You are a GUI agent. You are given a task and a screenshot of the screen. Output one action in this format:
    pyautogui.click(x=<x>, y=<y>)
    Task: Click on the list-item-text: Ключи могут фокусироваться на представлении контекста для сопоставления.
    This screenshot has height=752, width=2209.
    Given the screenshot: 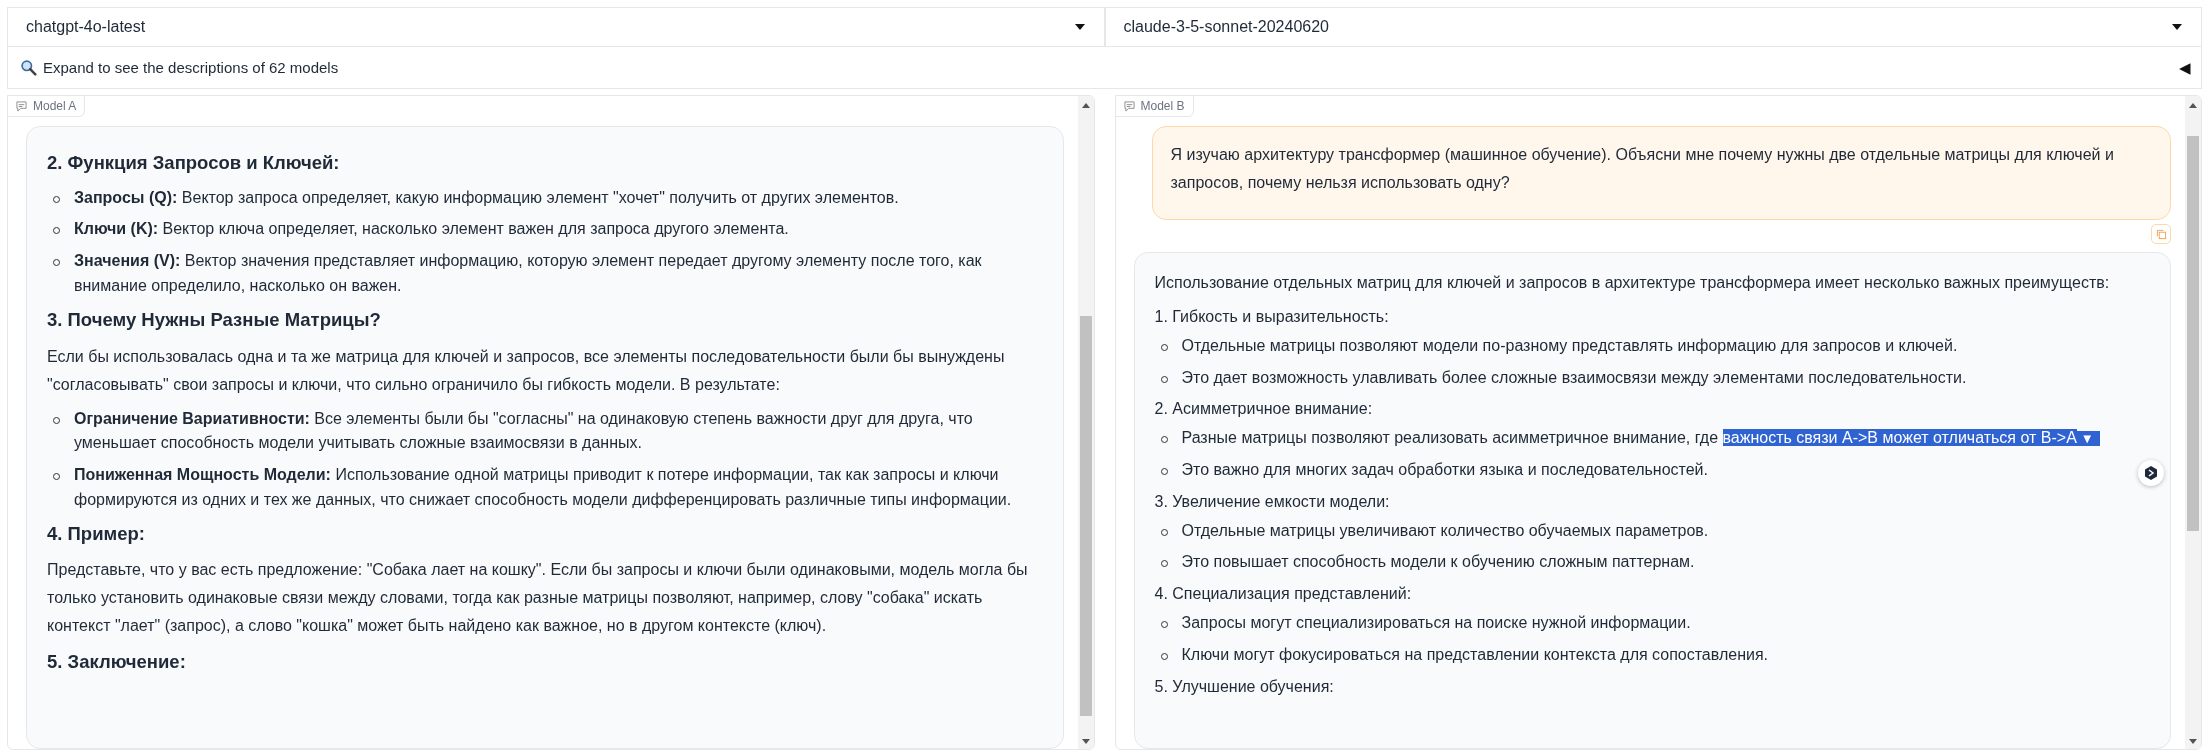 What is the action you would take?
    pyautogui.click(x=1474, y=654)
    